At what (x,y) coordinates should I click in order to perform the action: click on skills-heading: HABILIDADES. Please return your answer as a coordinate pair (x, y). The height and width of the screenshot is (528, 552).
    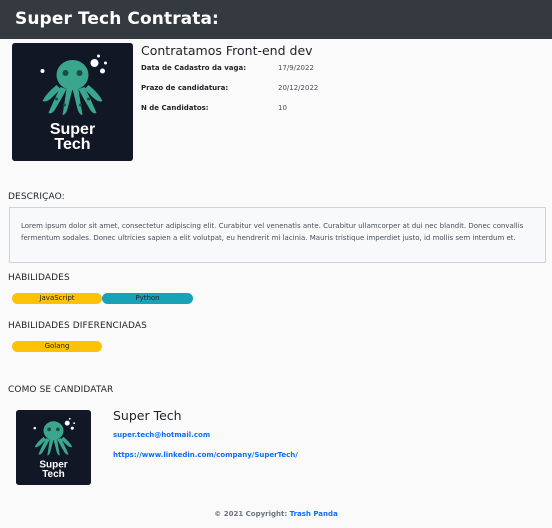
    Looking at the image, I should click on (39, 278).